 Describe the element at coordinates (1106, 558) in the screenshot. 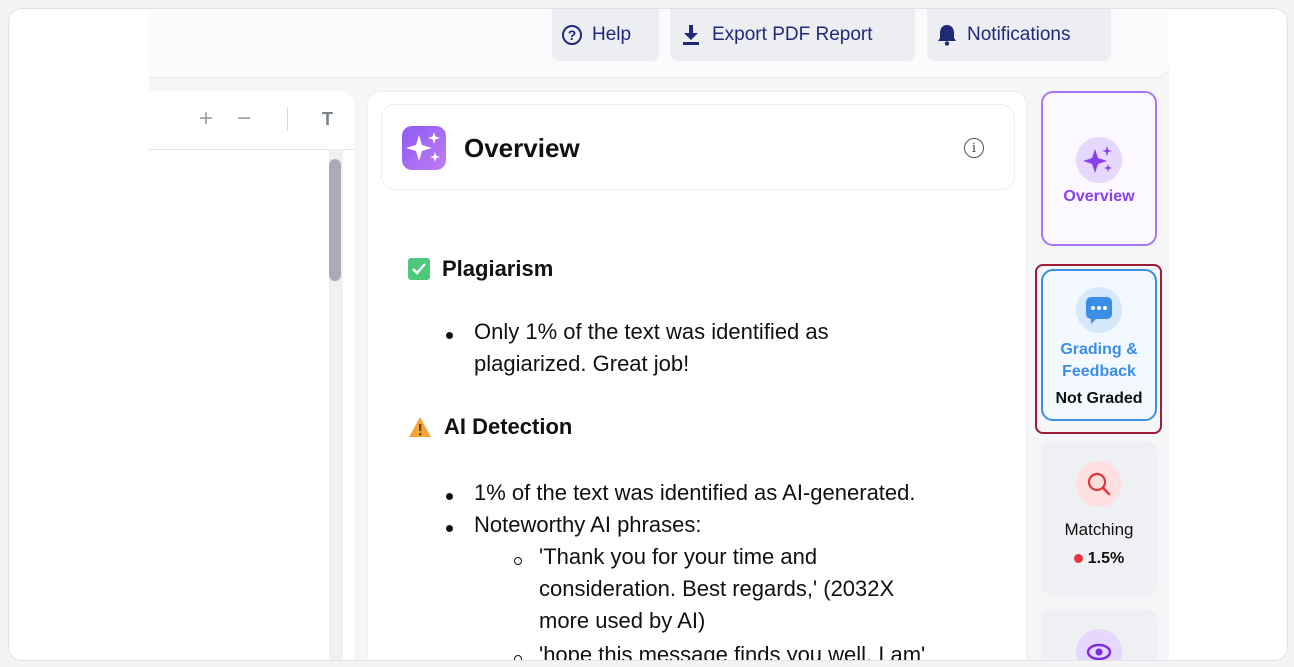

I see `matching-value-text: 1.5%` at that location.